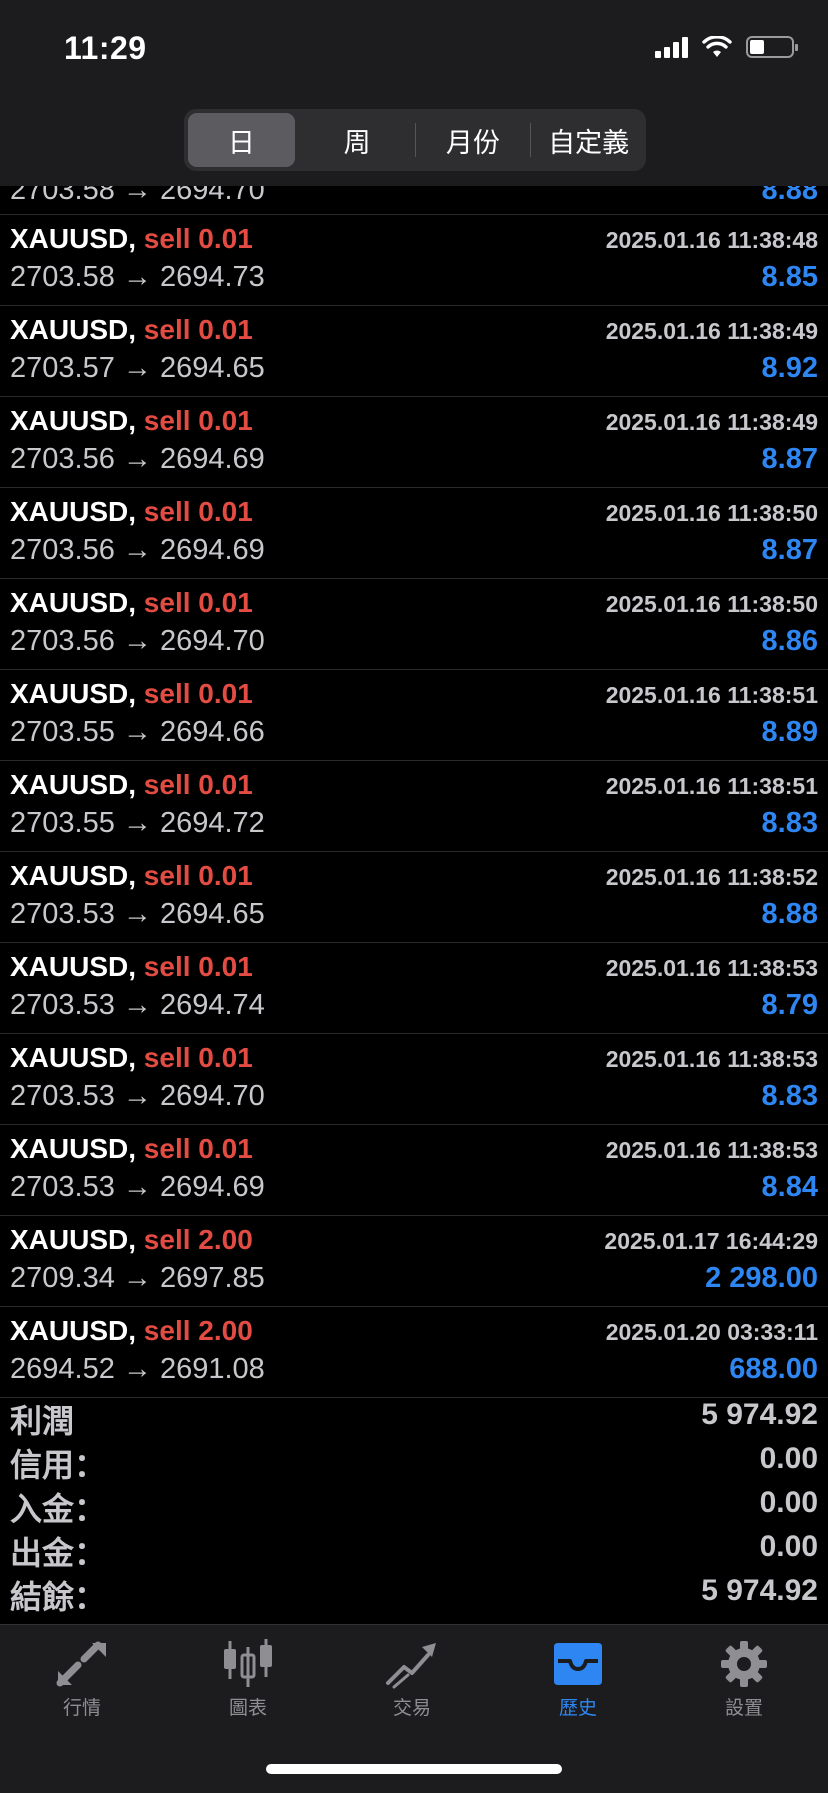 The width and height of the screenshot is (828, 1793). I want to click on summary-label: 結餘：, so click(58, 1597).